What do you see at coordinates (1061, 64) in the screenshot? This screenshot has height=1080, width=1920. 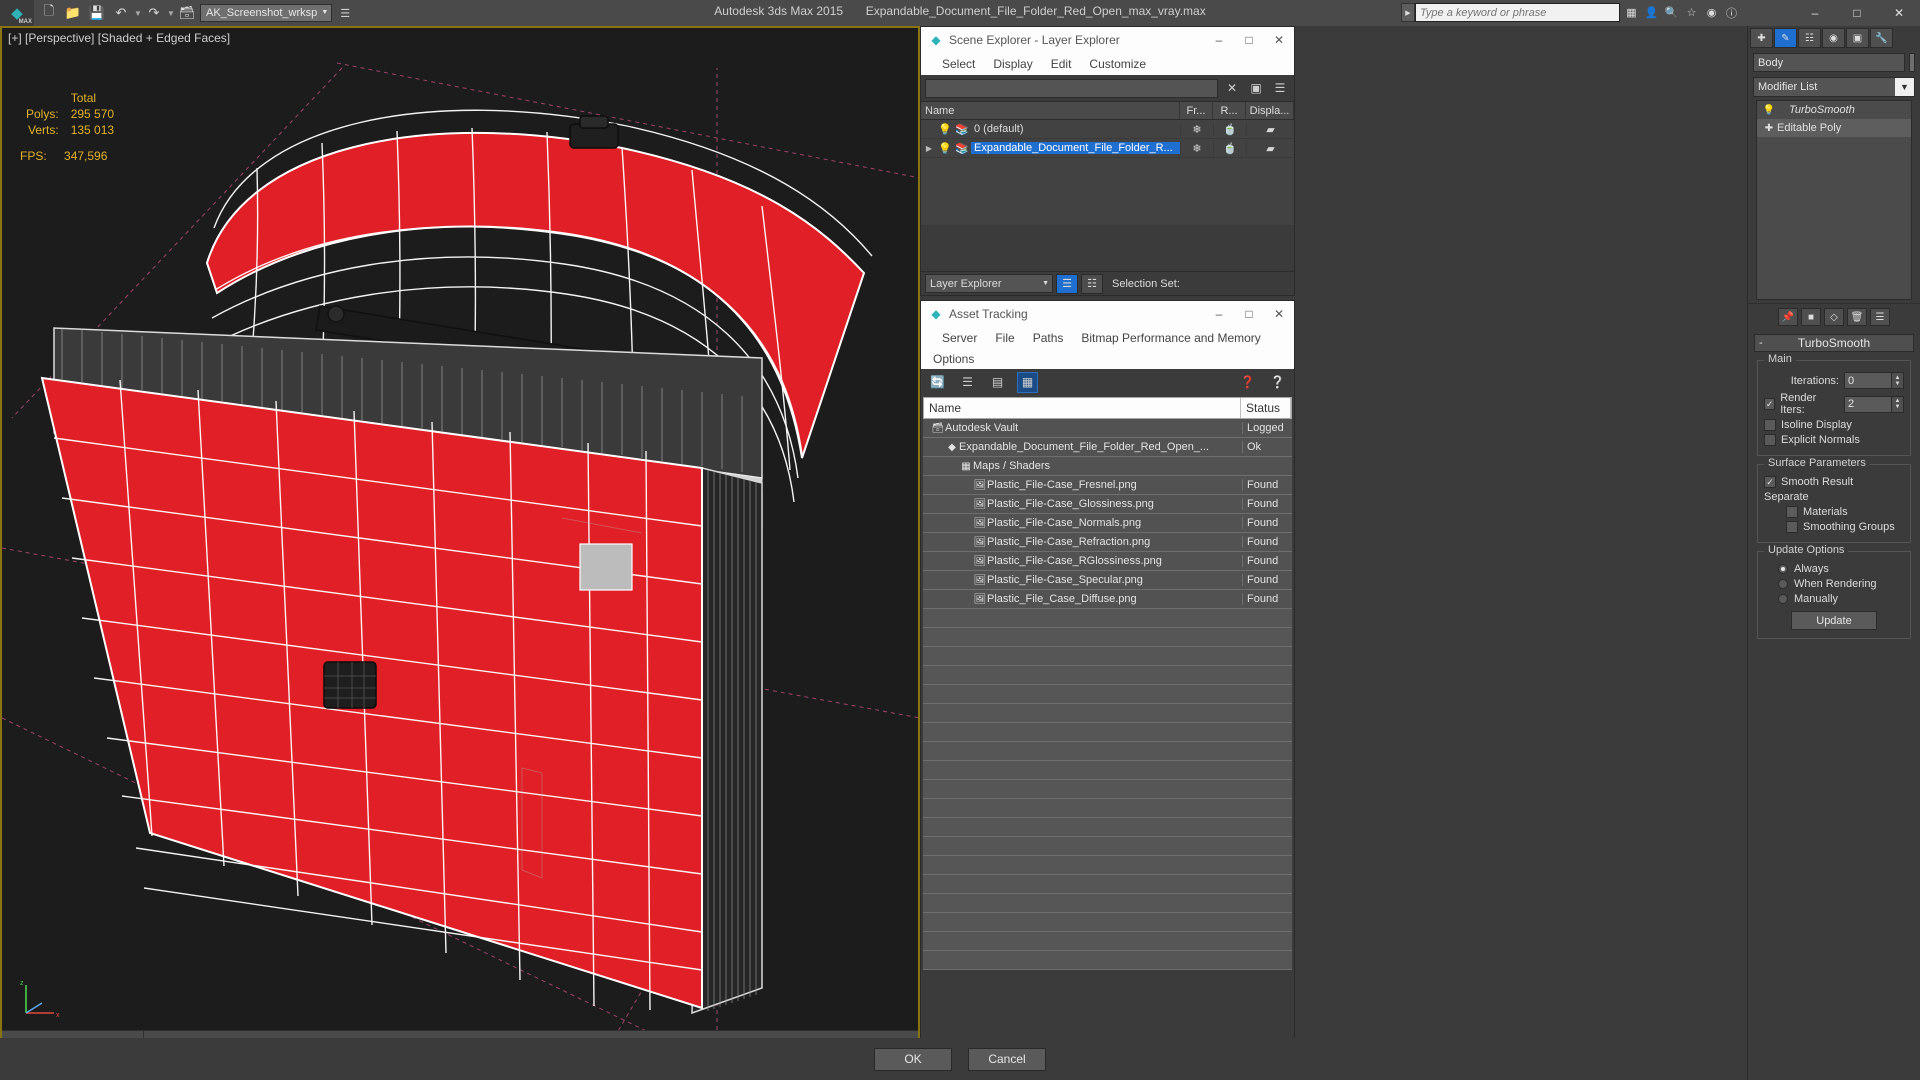 I see `layer-explorer-menu-edit: Edit` at bounding box center [1061, 64].